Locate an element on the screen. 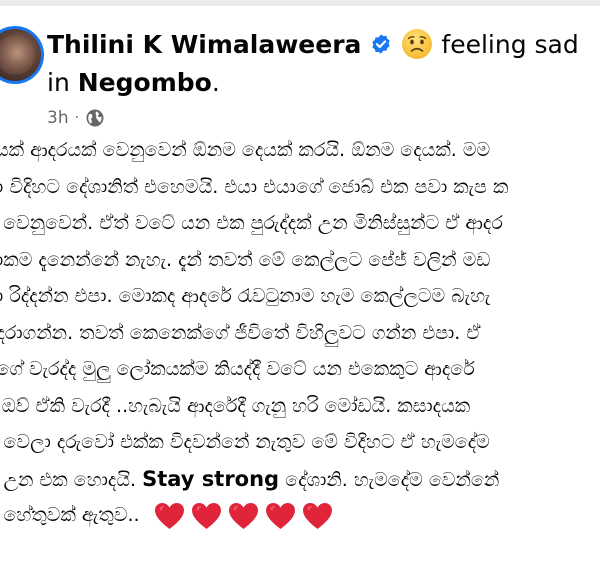  location-link: Negombo is located at coordinates (145, 82).